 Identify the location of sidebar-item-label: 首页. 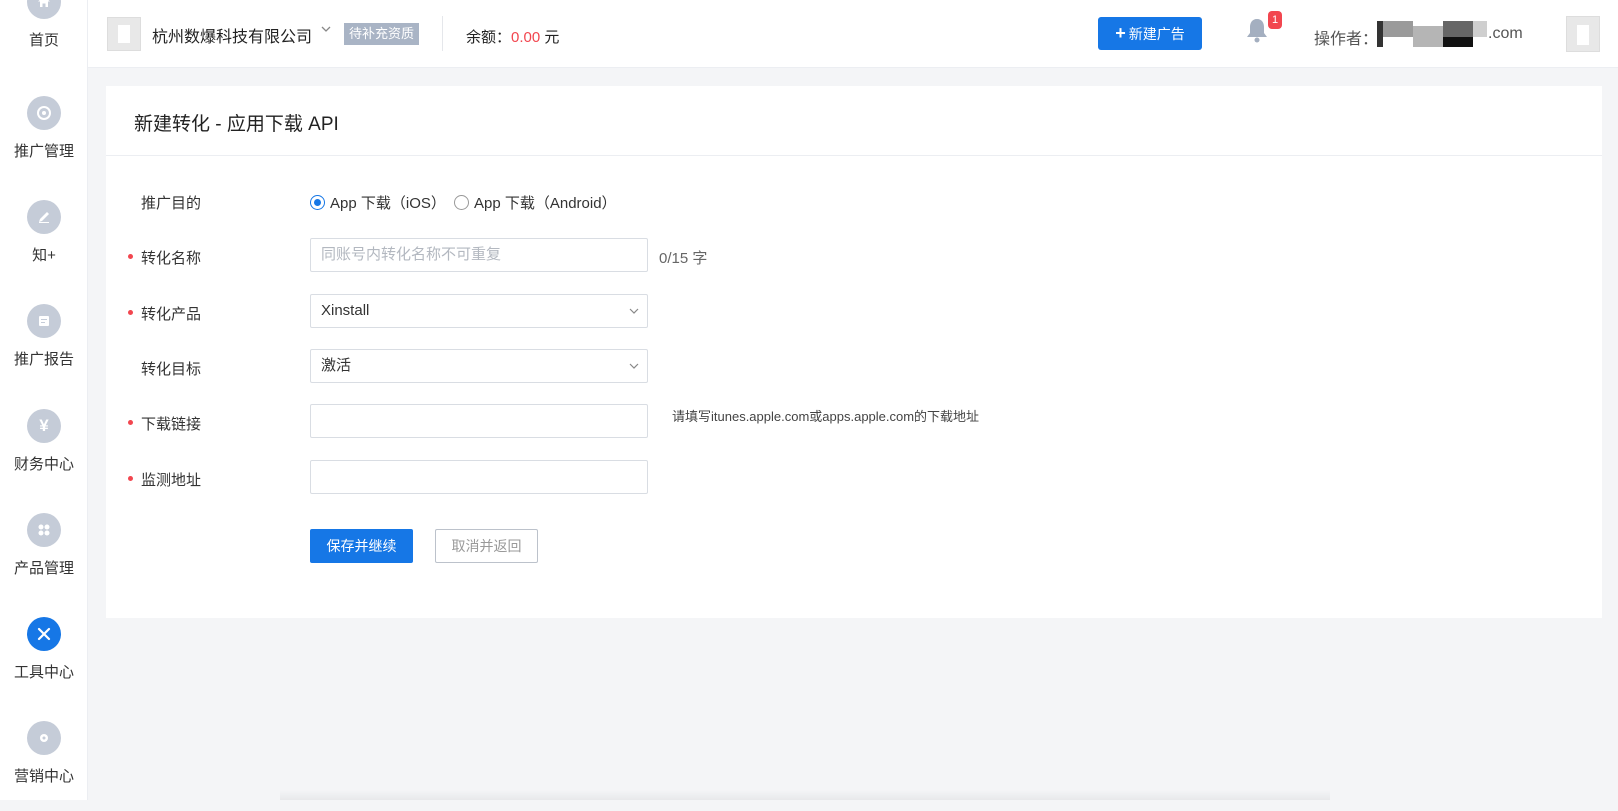
(43, 40).